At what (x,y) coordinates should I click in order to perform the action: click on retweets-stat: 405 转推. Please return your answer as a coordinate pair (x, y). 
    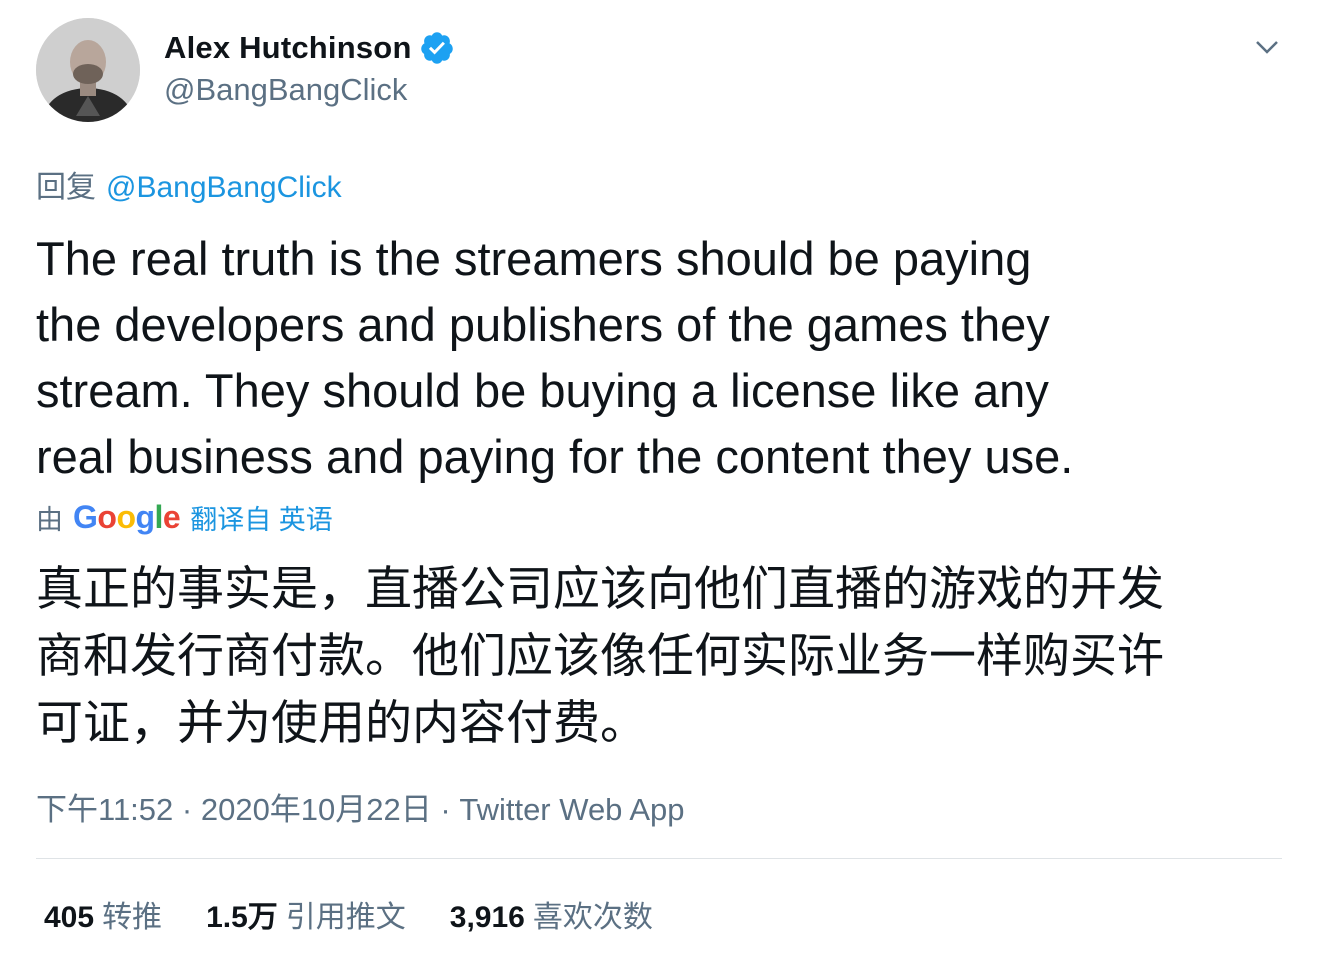
    Looking at the image, I should click on (103, 914).